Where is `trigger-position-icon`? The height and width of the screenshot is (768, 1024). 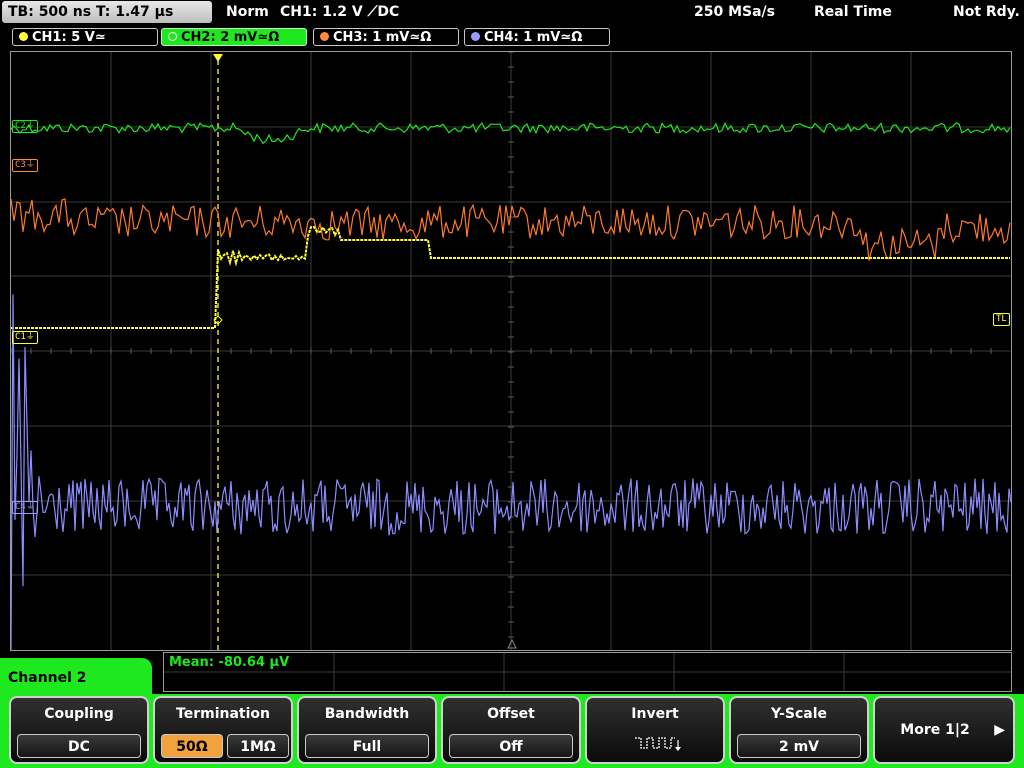 trigger-position-icon is located at coordinates (218, 58).